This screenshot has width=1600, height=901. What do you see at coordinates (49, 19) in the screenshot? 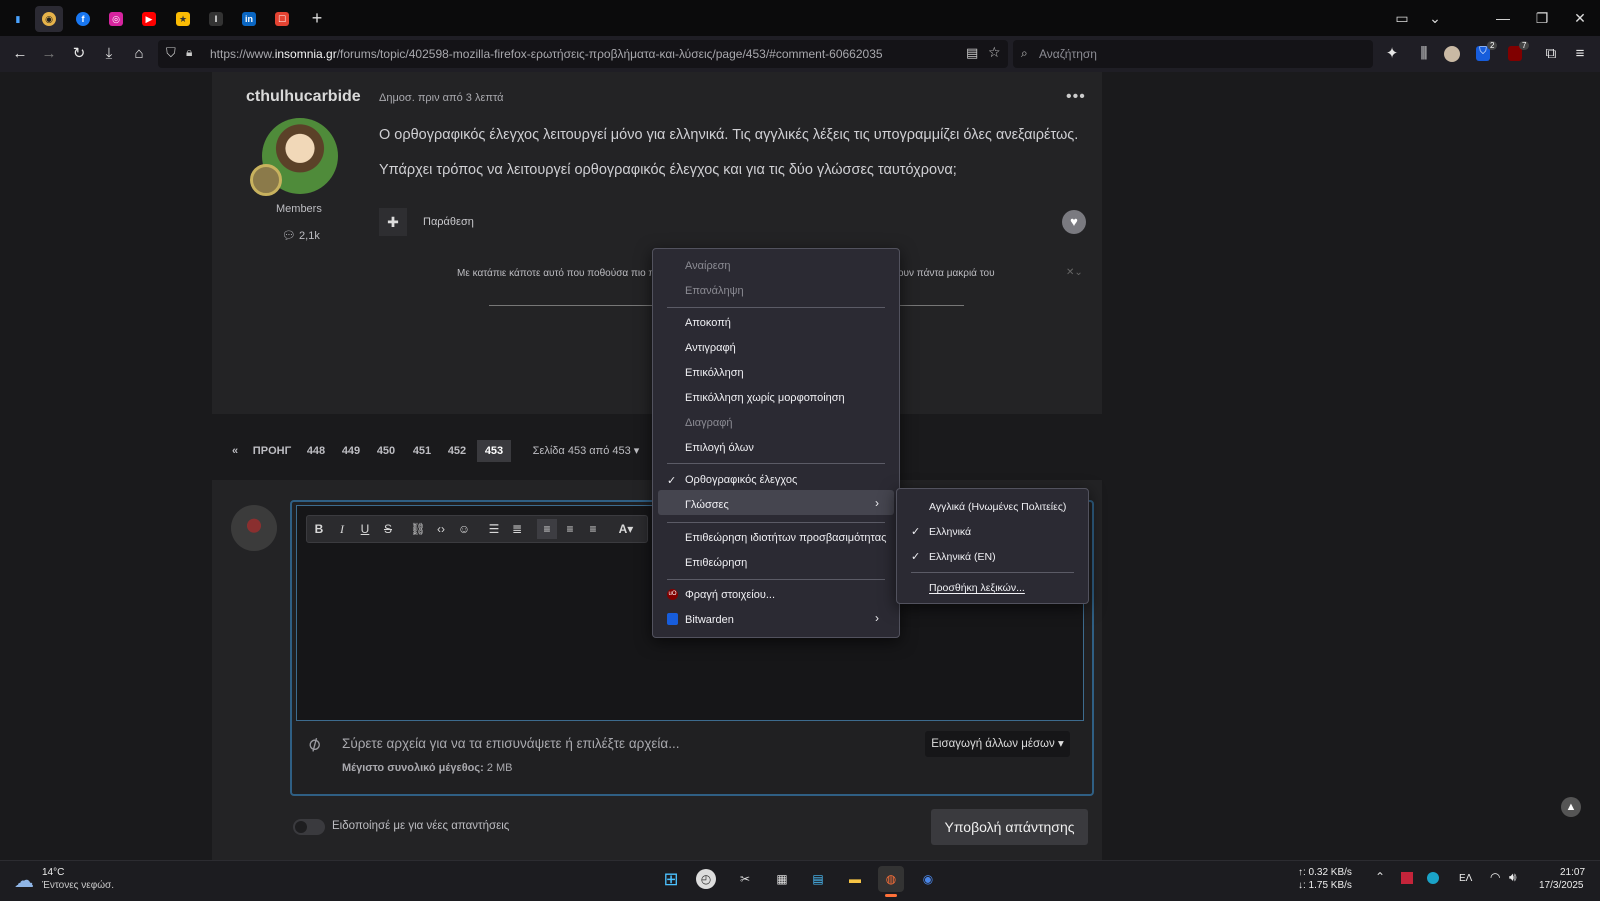
I see `tab-active: ◉` at bounding box center [49, 19].